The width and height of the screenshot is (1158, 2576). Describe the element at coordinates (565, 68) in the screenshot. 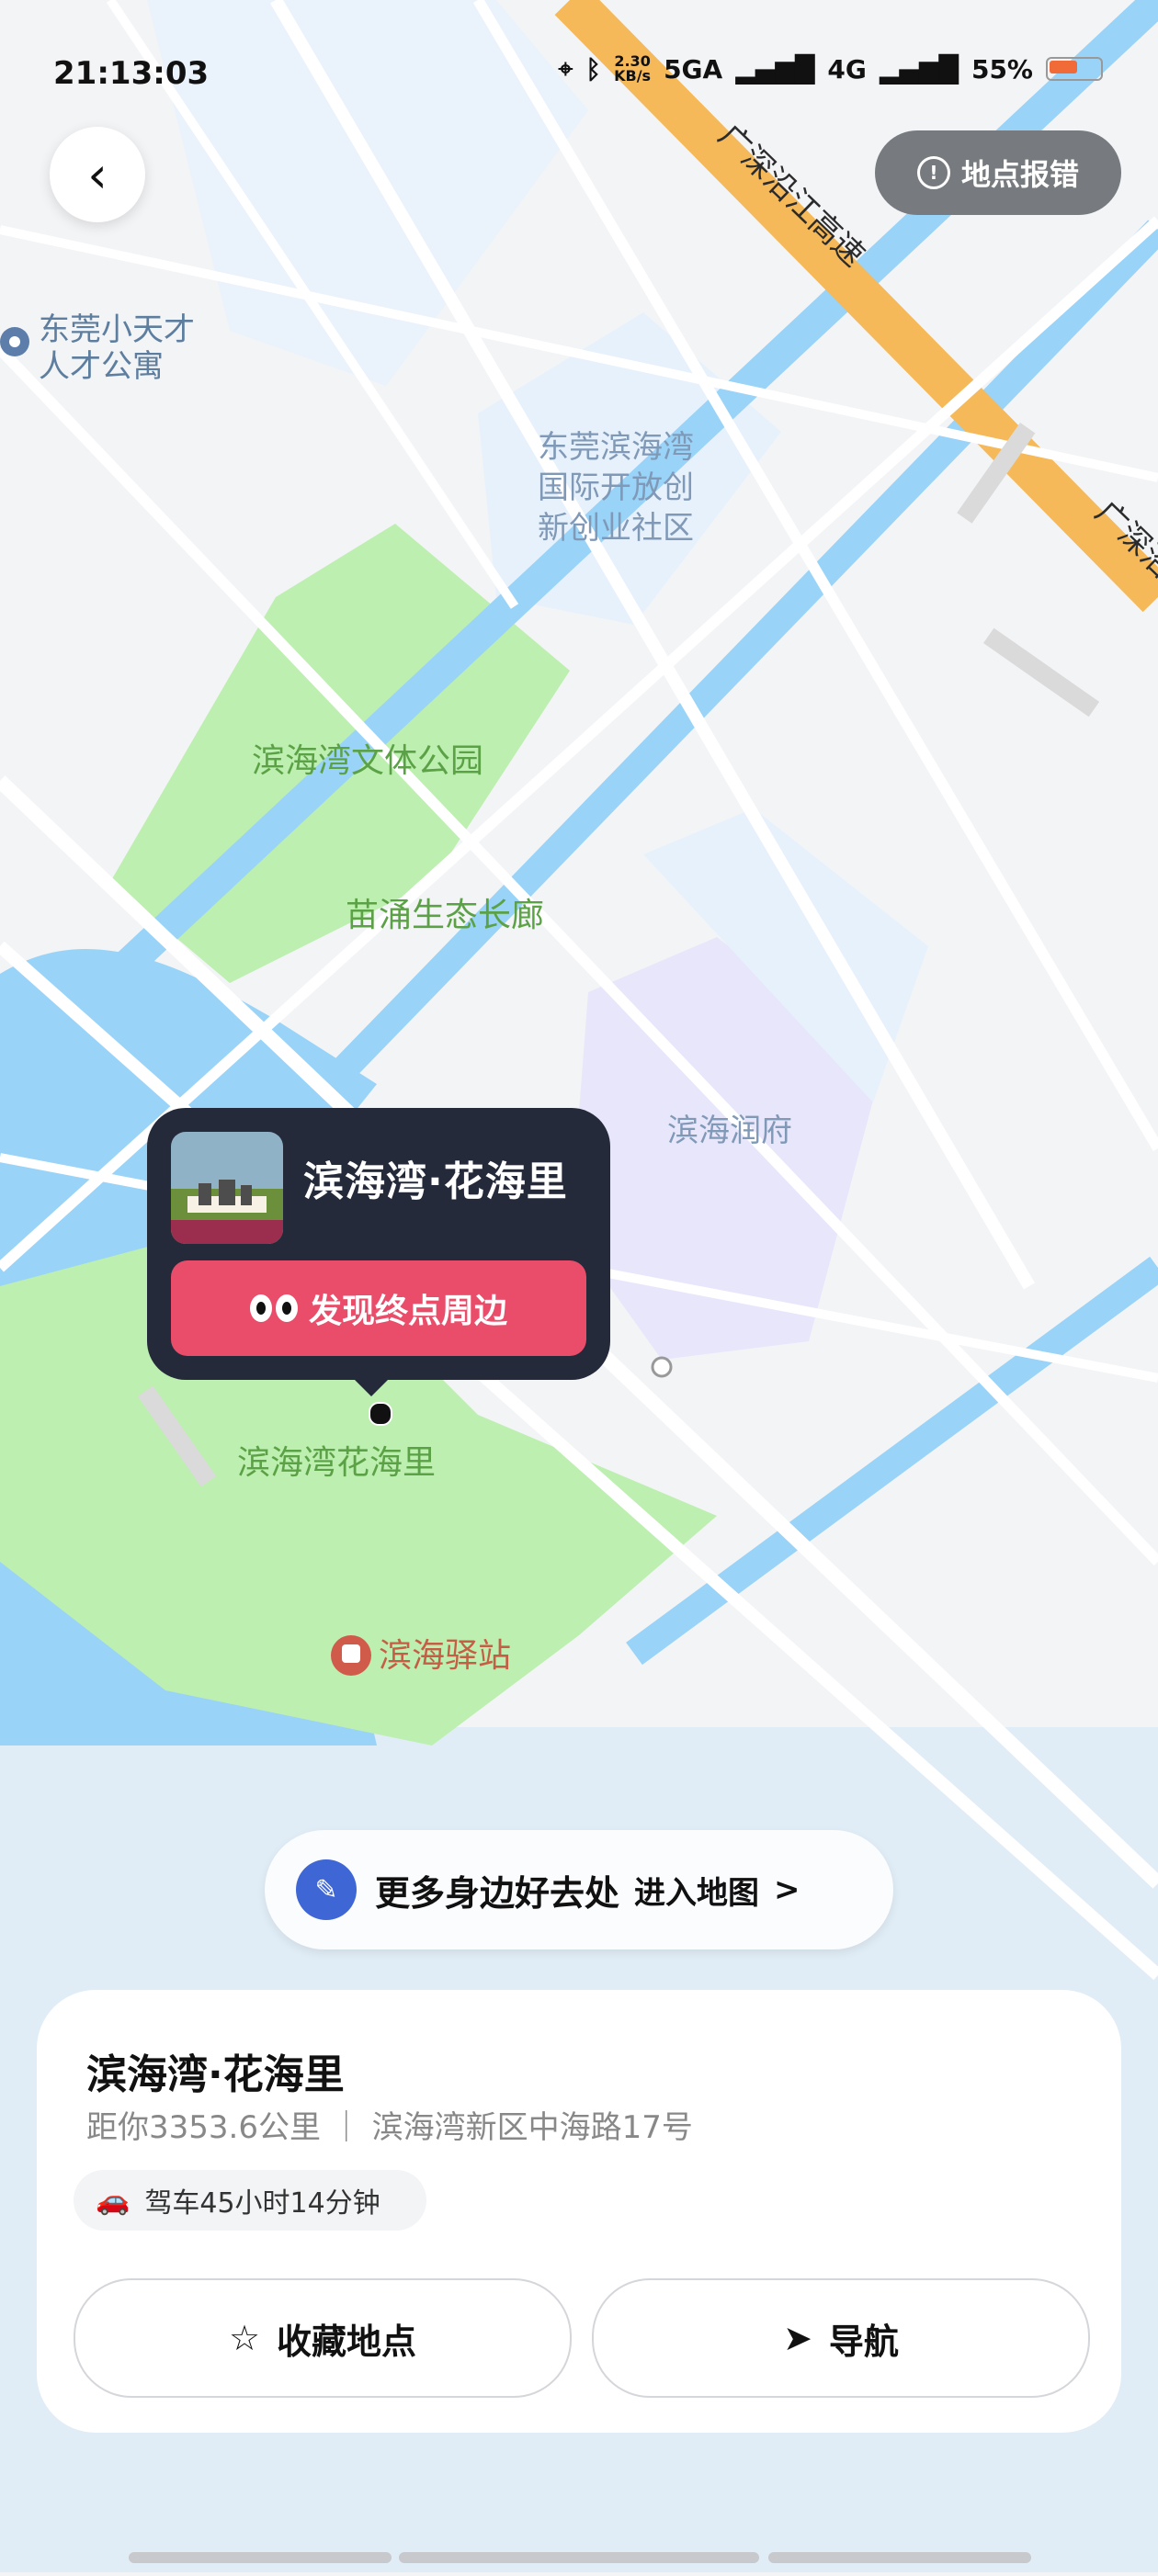

I see `location-icon: ⌖` at that location.